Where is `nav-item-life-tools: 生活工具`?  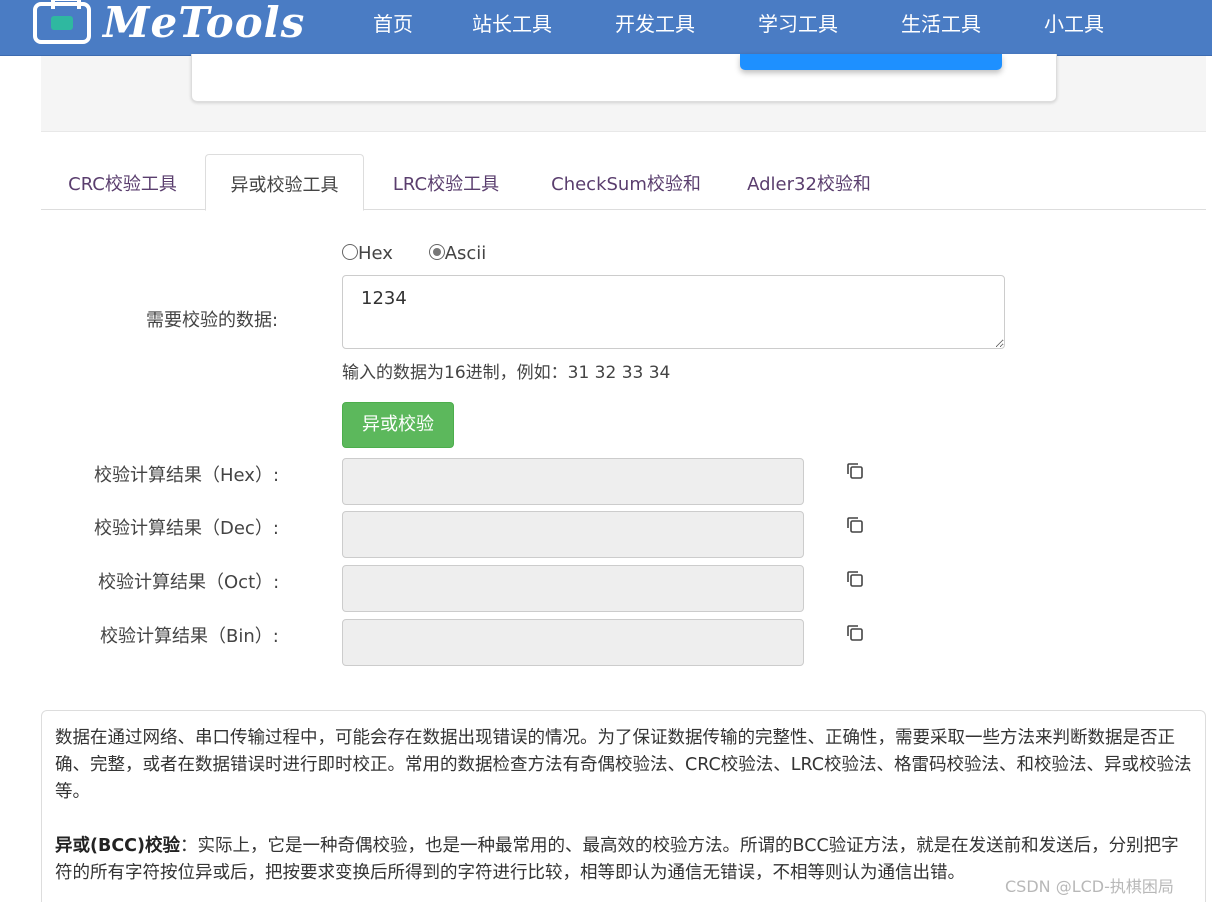
nav-item-life-tools: 生活工具 is located at coordinates (941, 22).